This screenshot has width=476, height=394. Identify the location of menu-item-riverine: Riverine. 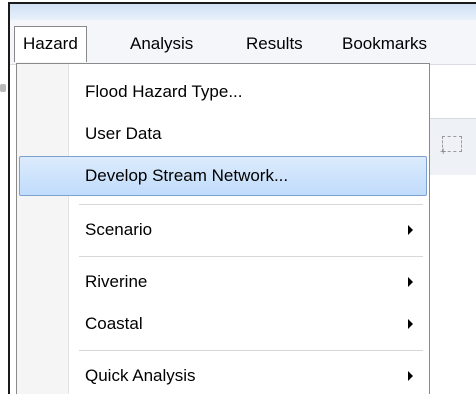
(223, 282).